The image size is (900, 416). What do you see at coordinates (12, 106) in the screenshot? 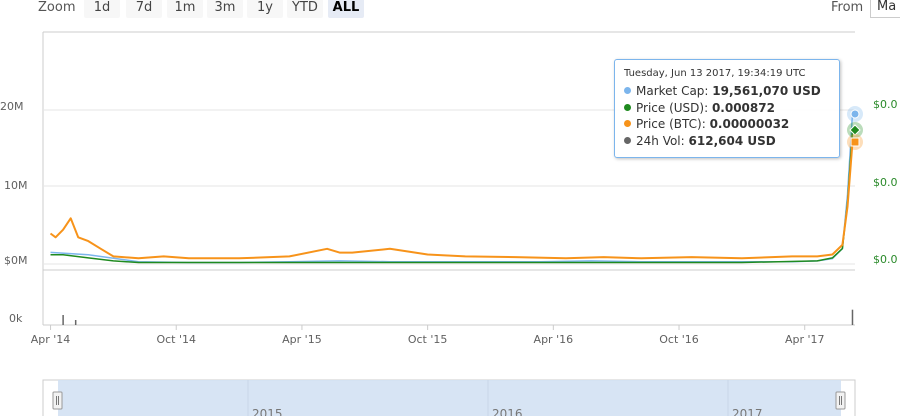
I see `y-tick-label: 20M` at bounding box center [12, 106].